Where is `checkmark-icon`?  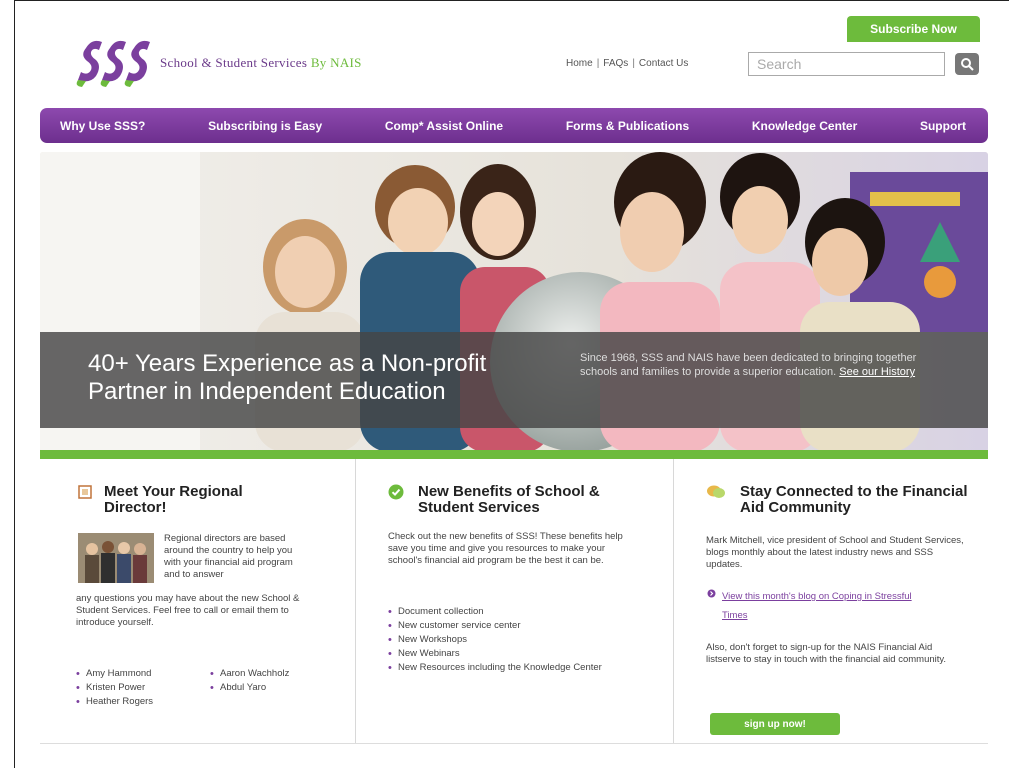 checkmark-icon is located at coordinates (396, 492).